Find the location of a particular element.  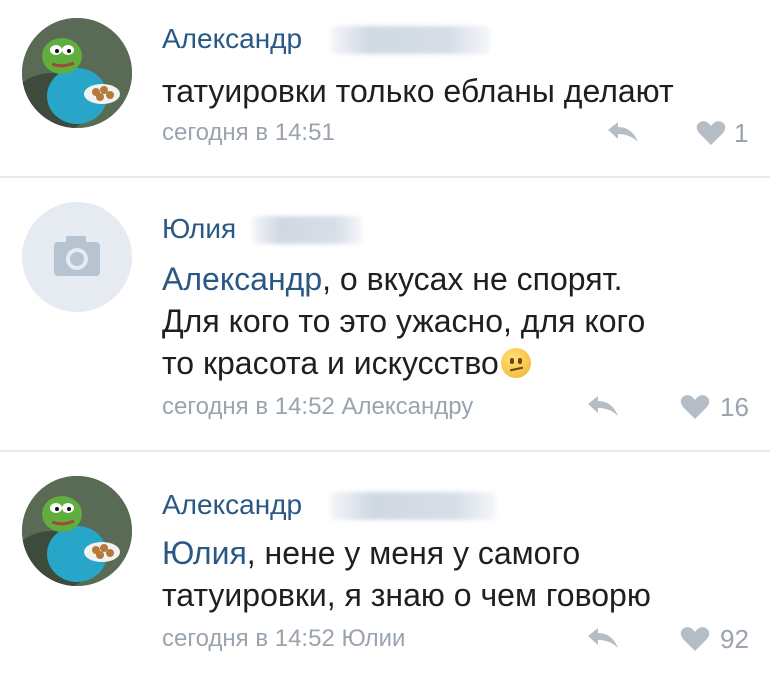

timestamp: сегодня в 14:52 Александру is located at coordinates (318, 406).